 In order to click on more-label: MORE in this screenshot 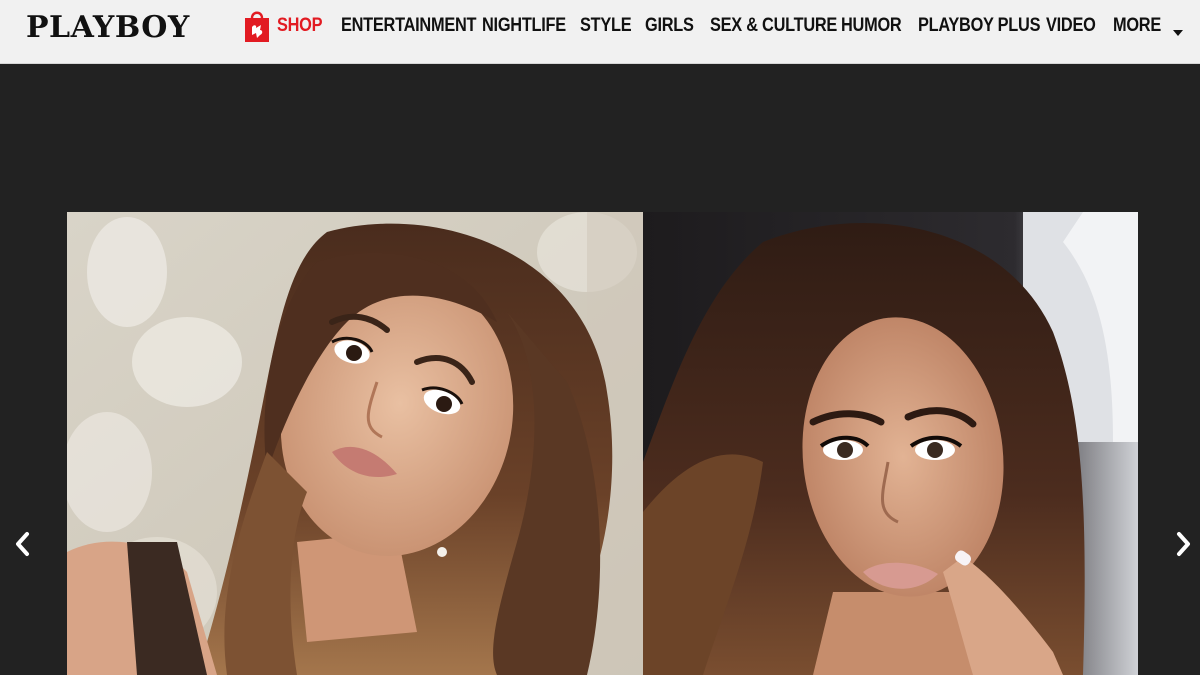, I will do `click(1137, 25)`.